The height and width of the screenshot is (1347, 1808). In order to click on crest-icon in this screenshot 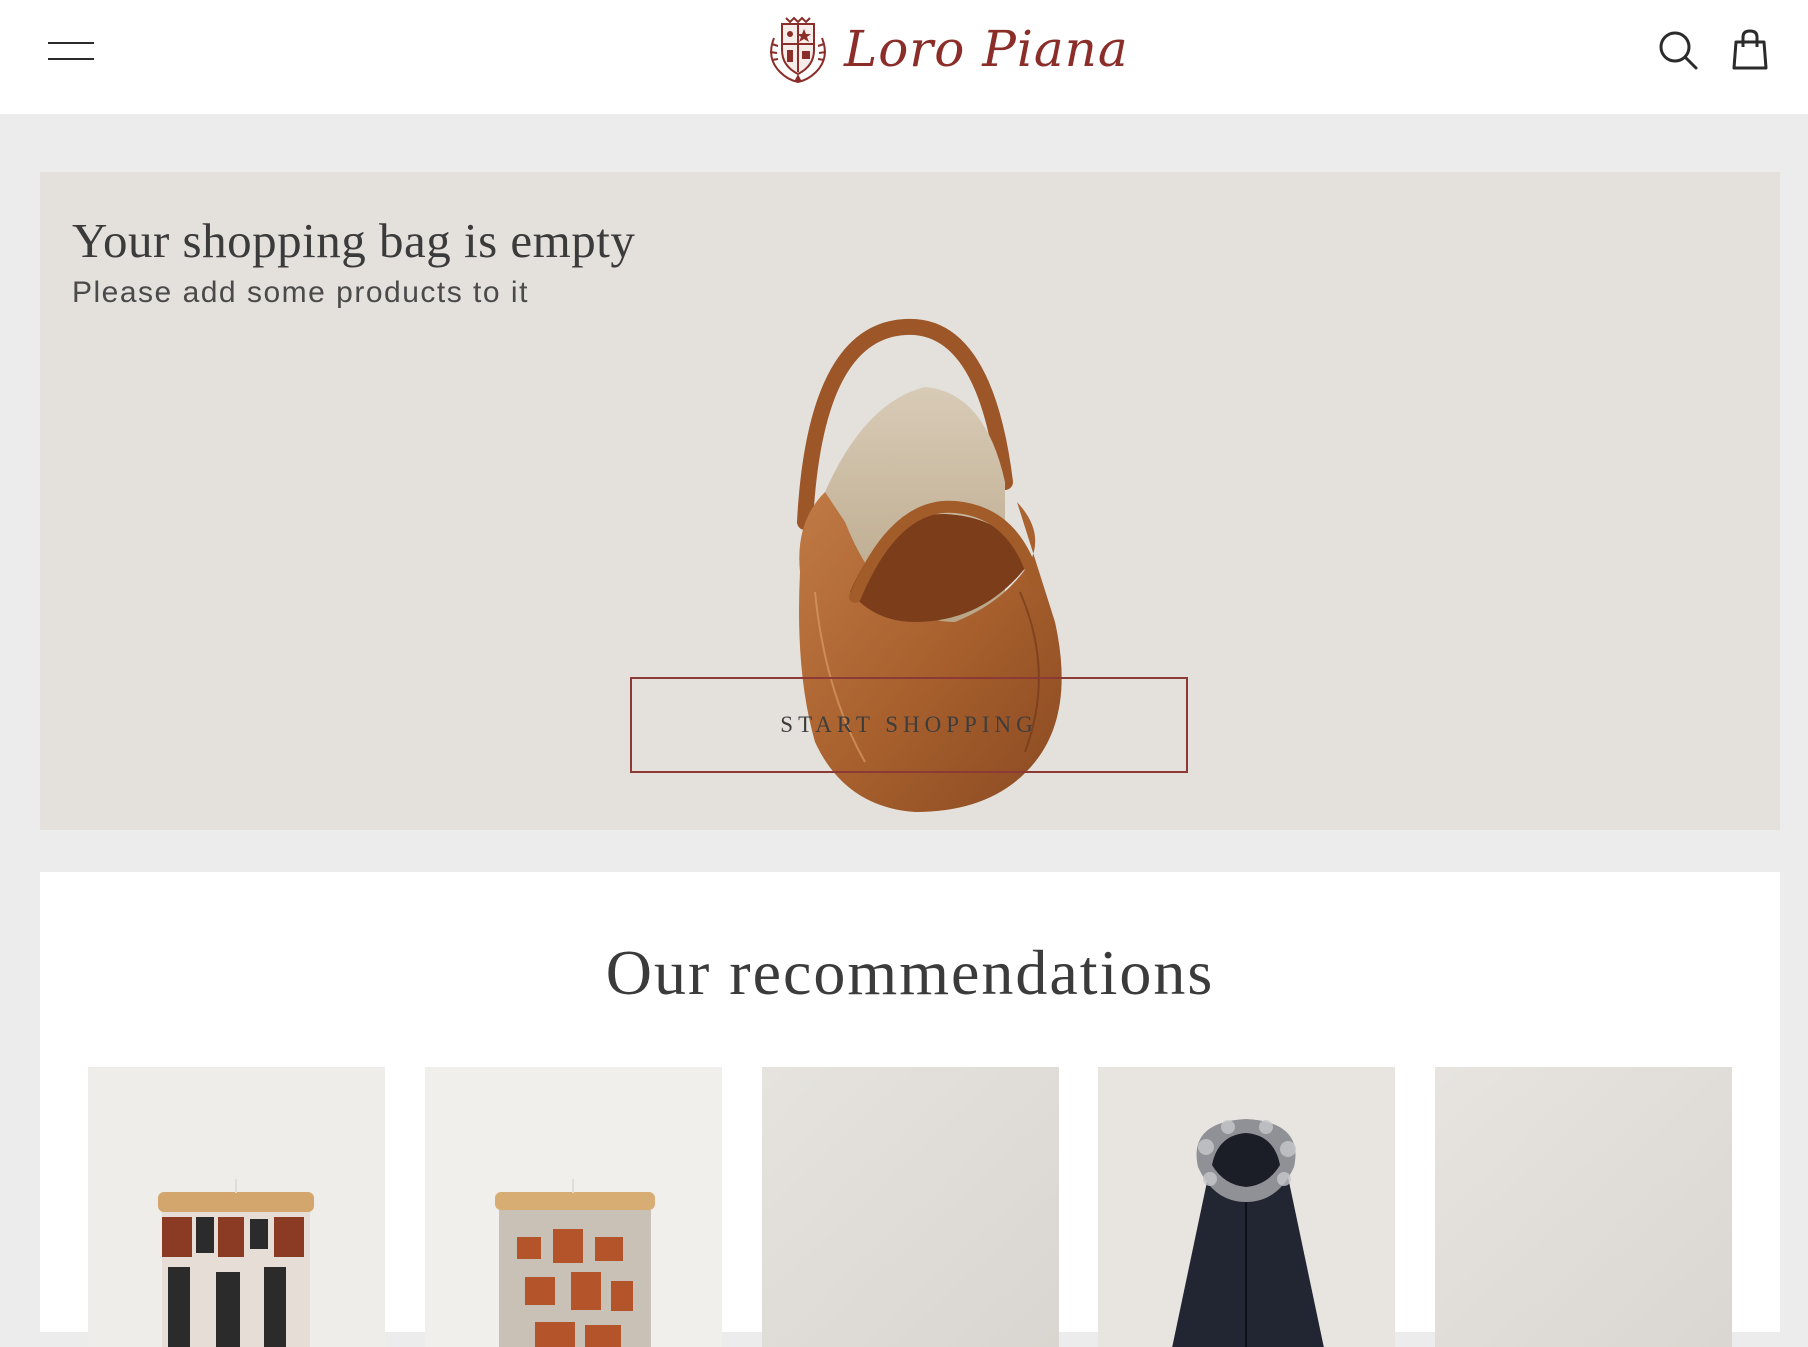, I will do `click(798, 50)`.